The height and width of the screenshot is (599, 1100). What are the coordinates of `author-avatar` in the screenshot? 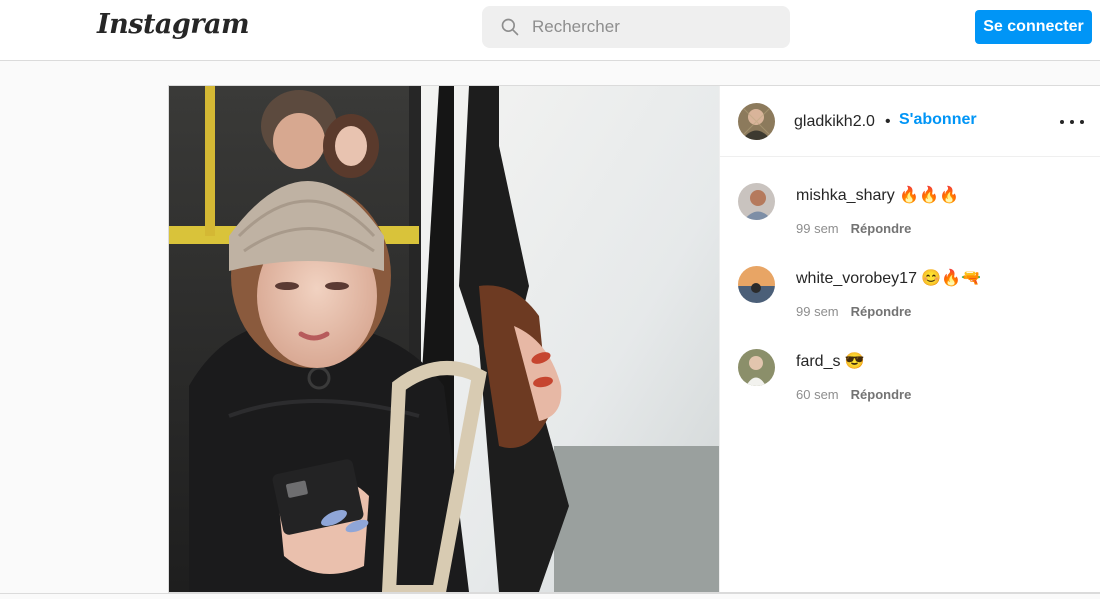 It's located at (756, 121).